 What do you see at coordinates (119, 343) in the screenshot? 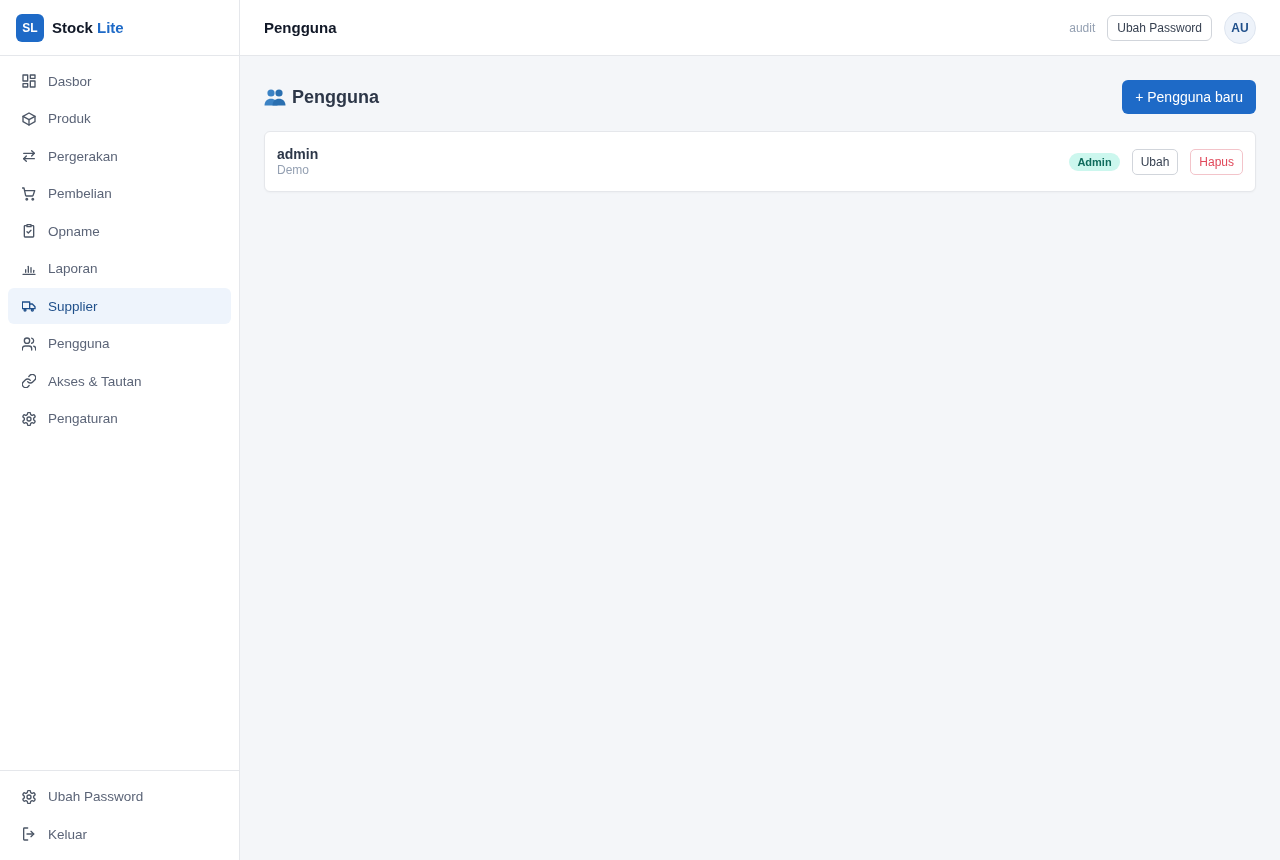
I see `sidebar-item: Pengguna` at bounding box center [119, 343].